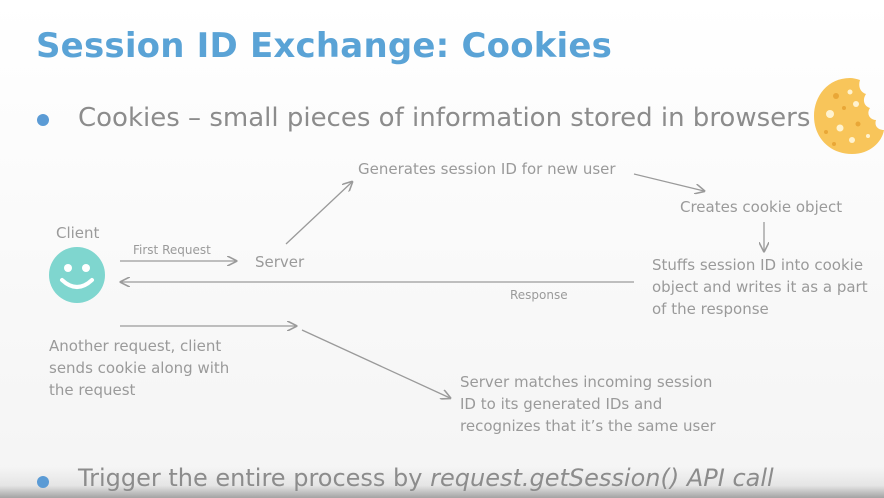 The height and width of the screenshot is (498, 884). I want to click on client-label: Client, so click(78, 233).